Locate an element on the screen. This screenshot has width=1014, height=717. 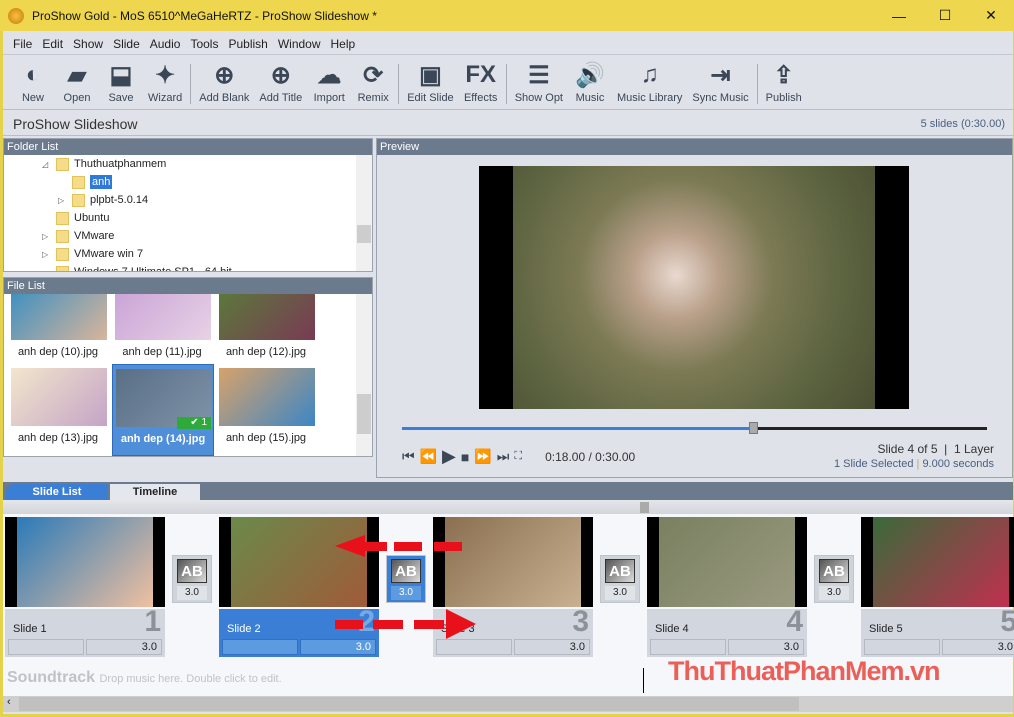
arrow-right is located at coordinates (405, 624).